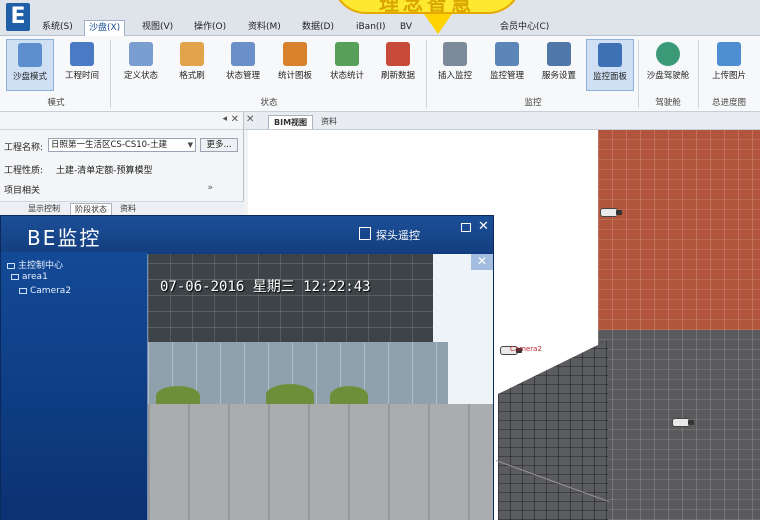 The image size is (760, 520). What do you see at coordinates (210, 28) in the screenshot?
I see `menu-tab-operation: 操作(O)` at bounding box center [210, 28].